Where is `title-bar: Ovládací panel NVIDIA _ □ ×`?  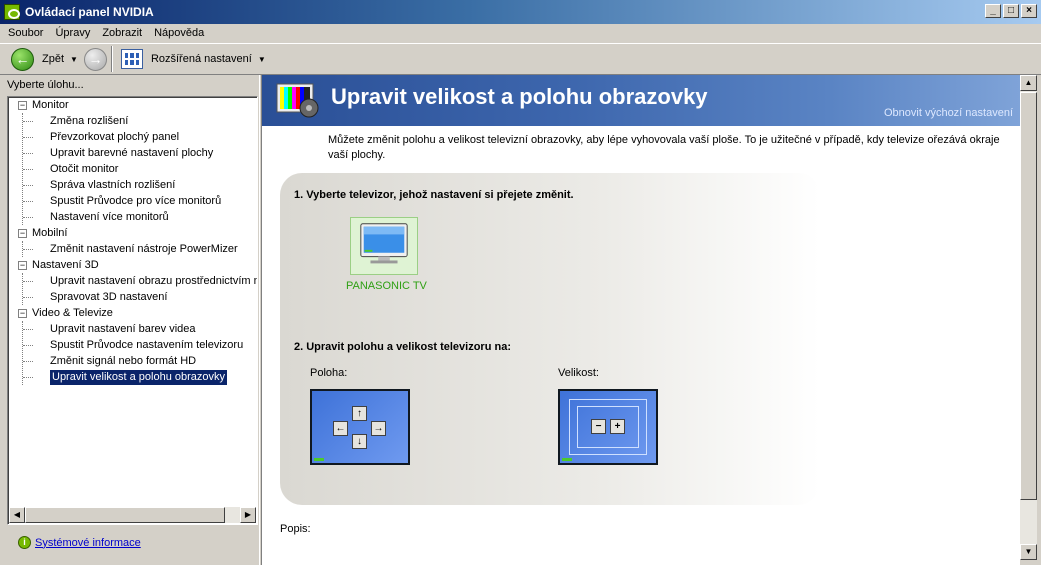
title-bar: Ovládací panel NVIDIA _ □ × is located at coordinates (520, 12).